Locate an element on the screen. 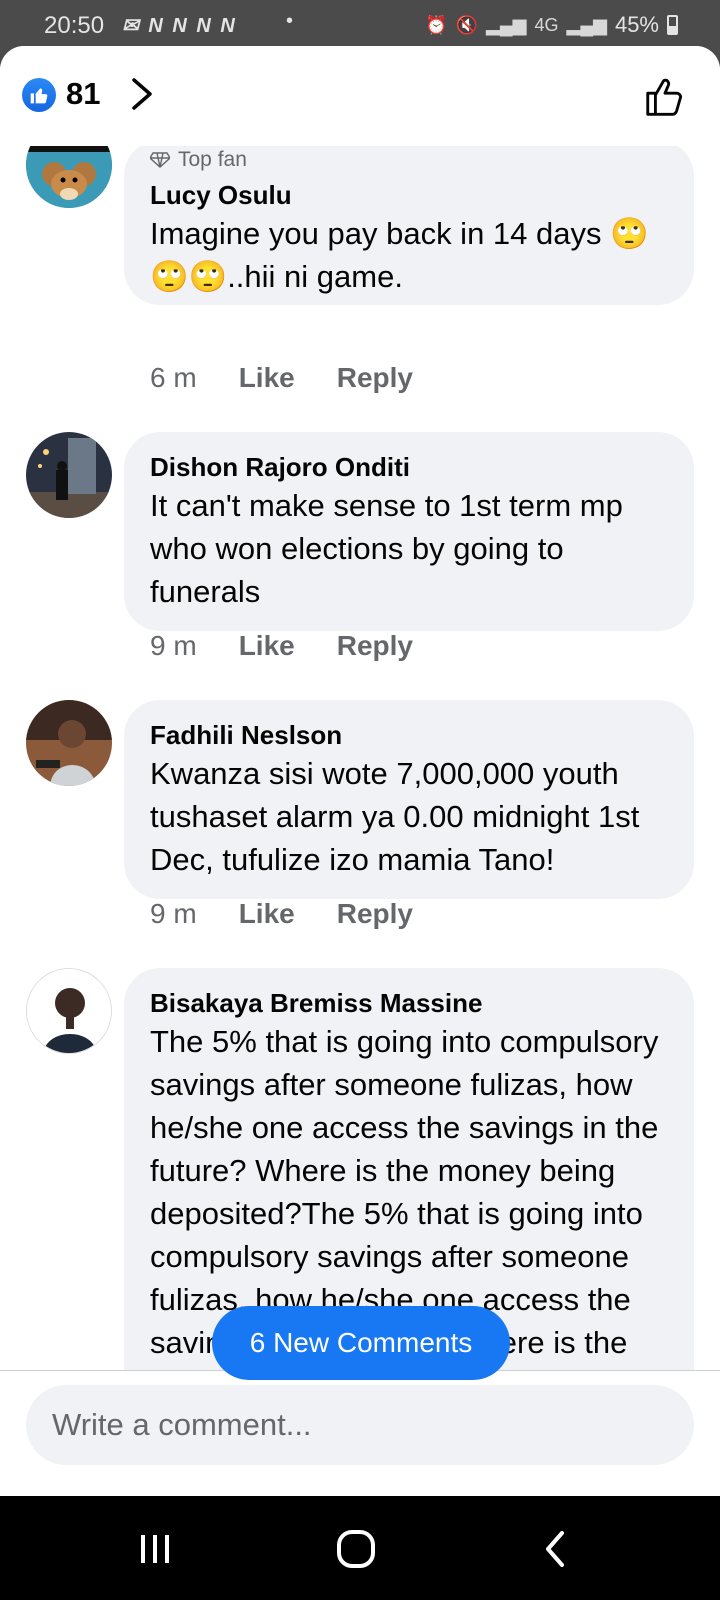 This screenshot has height=1600, width=720. navigation-bar is located at coordinates (360, 1548).